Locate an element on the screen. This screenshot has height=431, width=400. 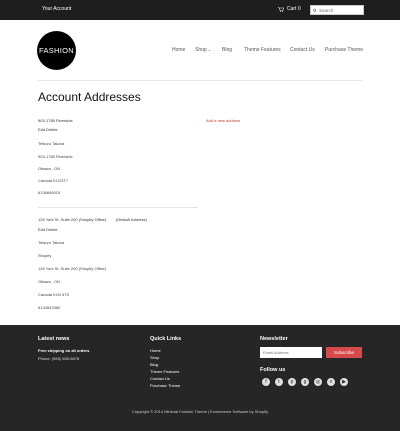
default-address-label: (Default Address) is located at coordinates (131, 219).